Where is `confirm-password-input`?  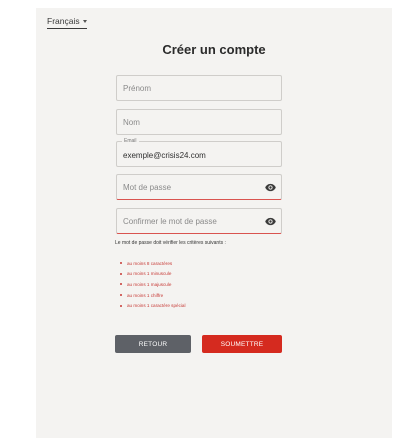 confirm-password-input is located at coordinates (199, 221).